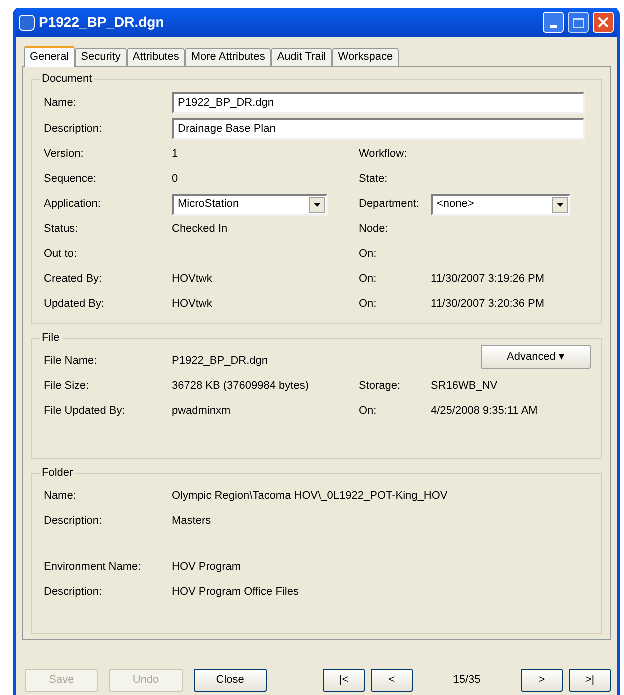  Describe the element at coordinates (536, 357) in the screenshot. I see `advanced-button: Advanced ▾` at that location.